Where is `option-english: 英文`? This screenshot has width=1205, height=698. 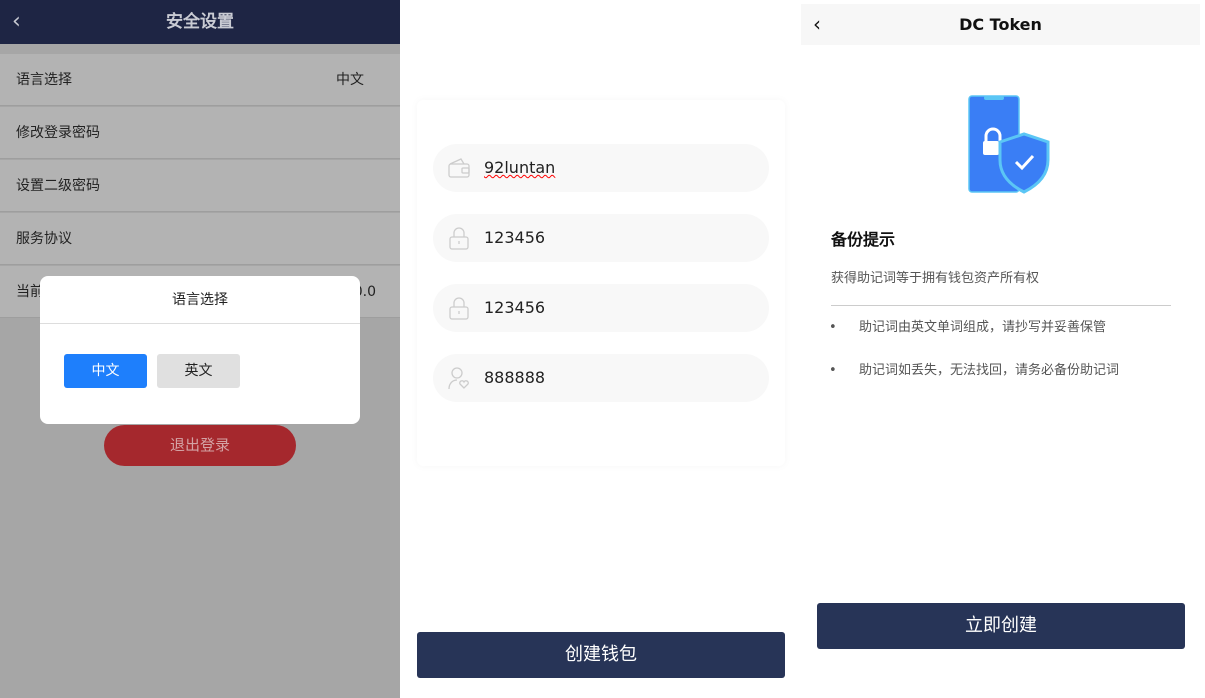 option-english: 英文 is located at coordinates (198, 371).